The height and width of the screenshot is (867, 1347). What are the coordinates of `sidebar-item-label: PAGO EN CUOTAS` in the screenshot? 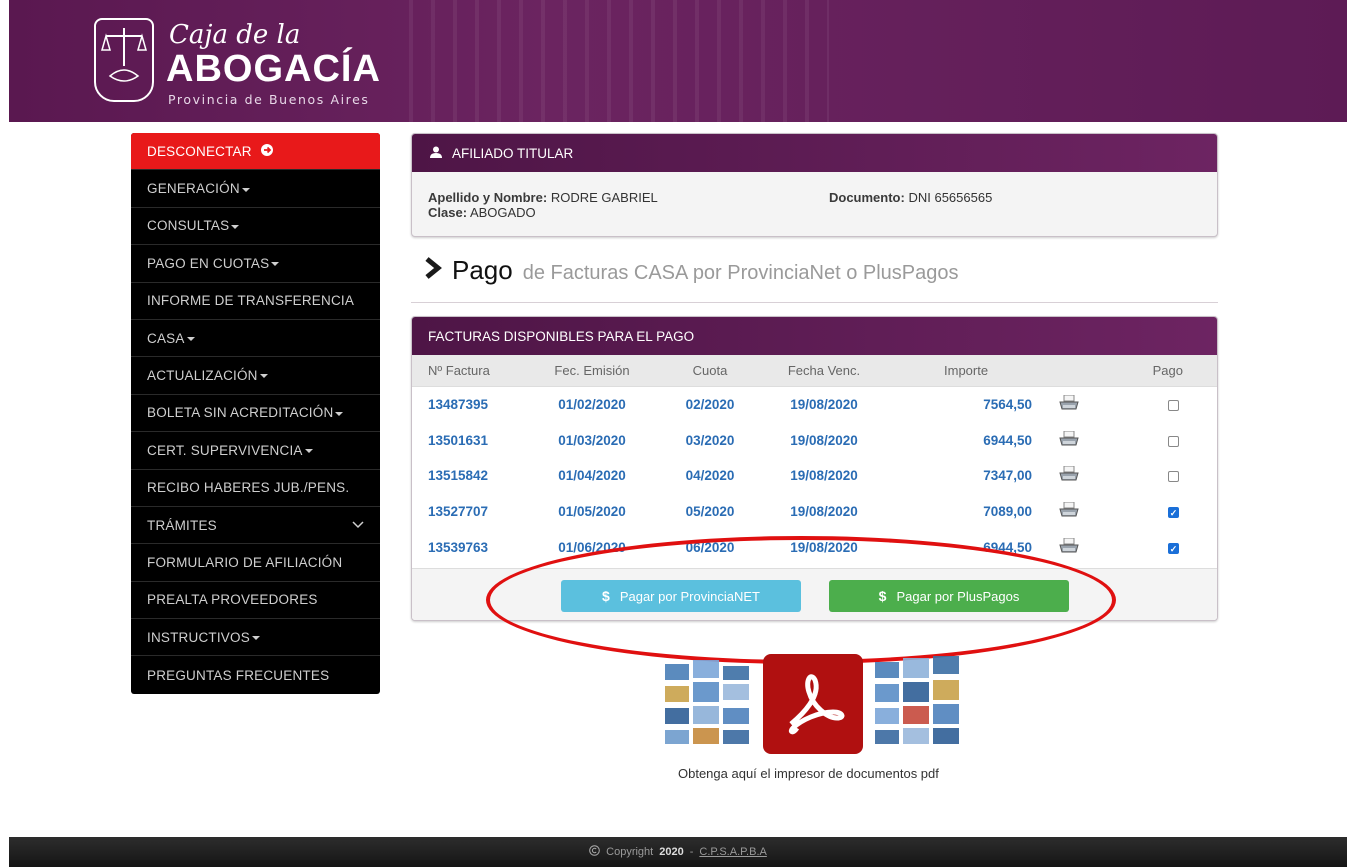 It's located at (208, 263).